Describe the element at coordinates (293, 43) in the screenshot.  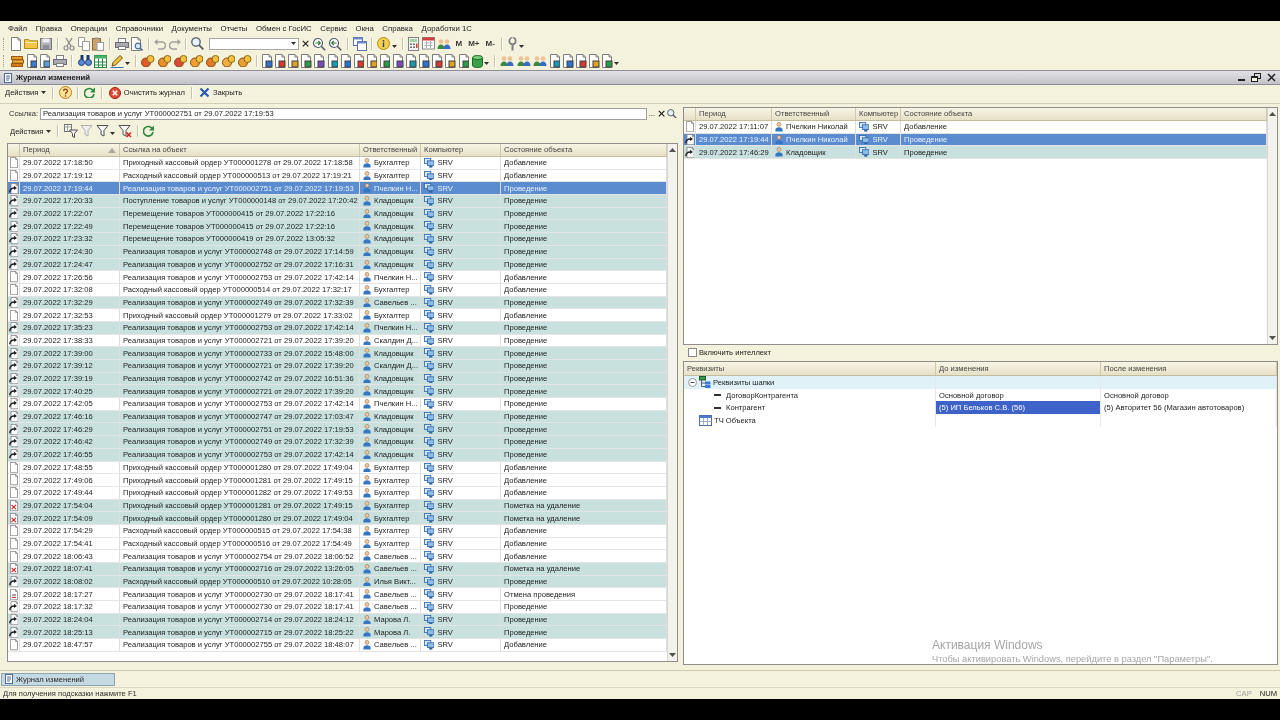
I see `dropdown-icon` at that location.